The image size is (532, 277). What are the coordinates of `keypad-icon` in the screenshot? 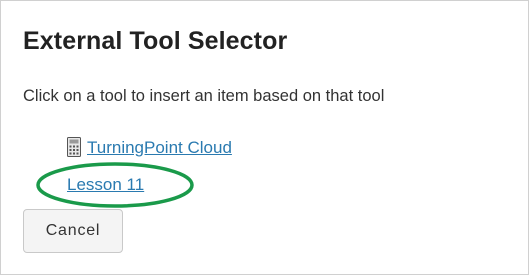 It's located at (74, 147).